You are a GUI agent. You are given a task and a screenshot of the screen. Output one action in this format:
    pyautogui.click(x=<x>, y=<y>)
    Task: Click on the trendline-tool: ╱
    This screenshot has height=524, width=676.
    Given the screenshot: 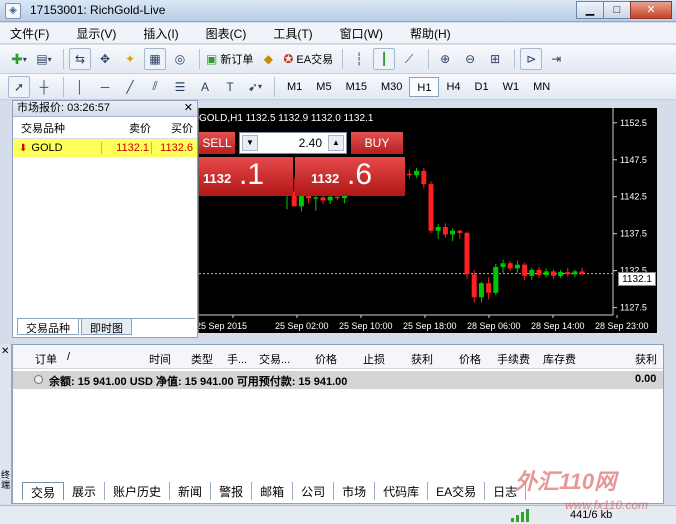 What is the action you would take?
    pyautogui.click(x=130, y=87)
    